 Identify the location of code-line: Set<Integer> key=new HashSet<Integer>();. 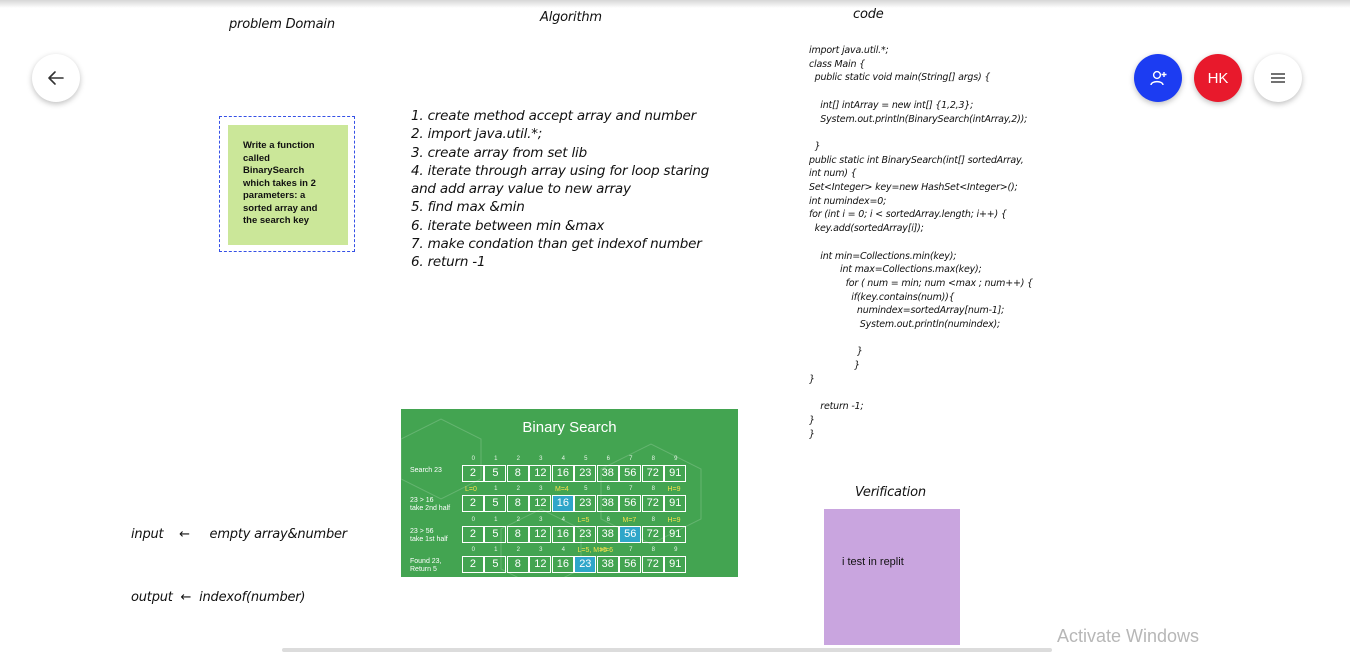
(913, 188).